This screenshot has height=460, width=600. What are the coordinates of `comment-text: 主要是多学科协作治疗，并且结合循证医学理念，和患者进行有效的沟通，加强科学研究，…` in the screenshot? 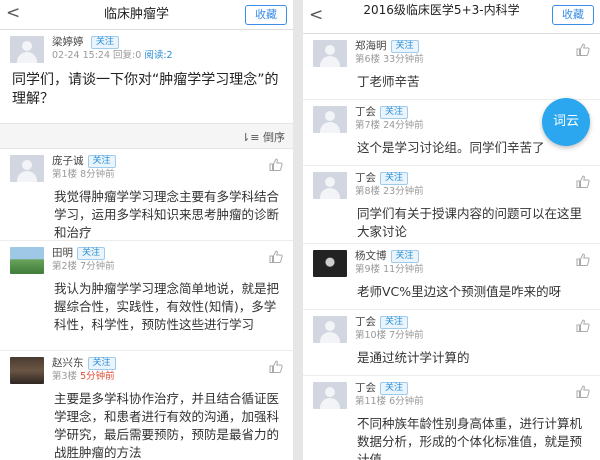 It's located at (167, 425).